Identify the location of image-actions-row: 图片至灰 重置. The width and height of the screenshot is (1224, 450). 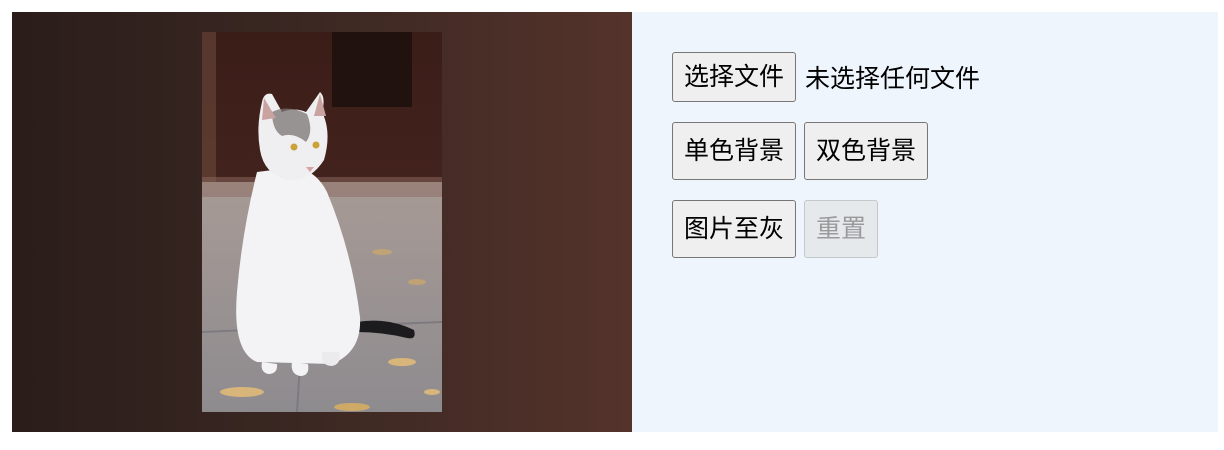
(779, 229).